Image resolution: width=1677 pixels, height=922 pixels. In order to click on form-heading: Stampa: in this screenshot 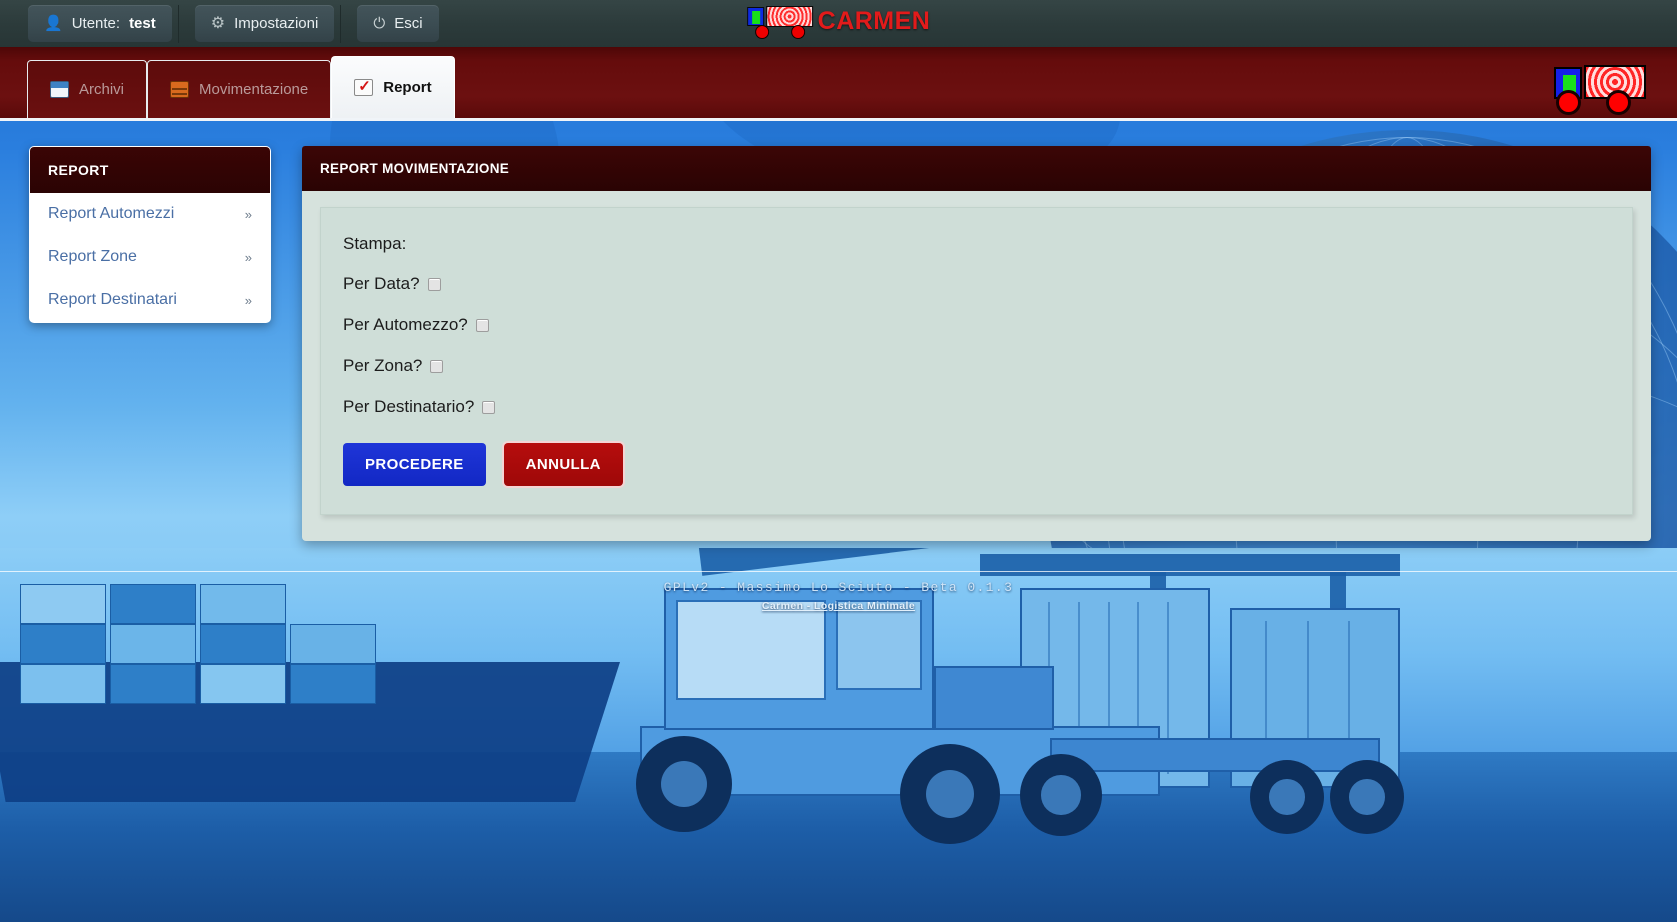, I will do `click(976, 244)`.